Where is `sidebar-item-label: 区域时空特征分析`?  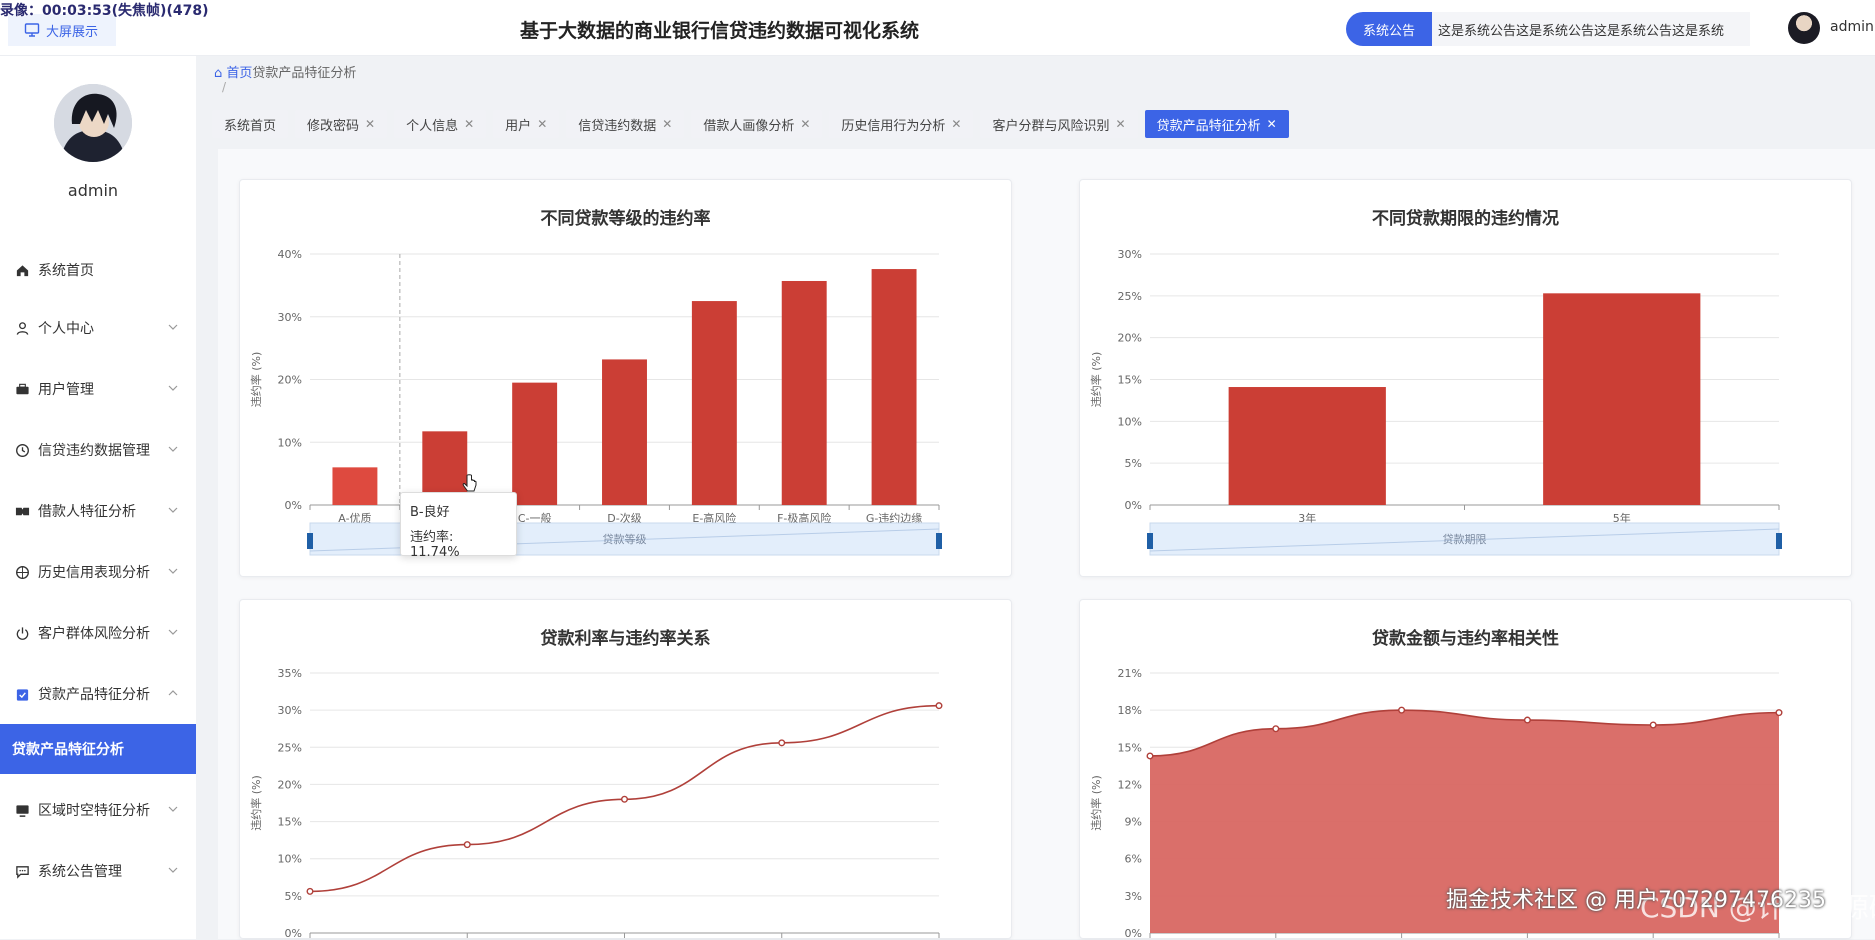
sidebar-item-label: 区域时空特征分析 is located at coordinates (94, 811).